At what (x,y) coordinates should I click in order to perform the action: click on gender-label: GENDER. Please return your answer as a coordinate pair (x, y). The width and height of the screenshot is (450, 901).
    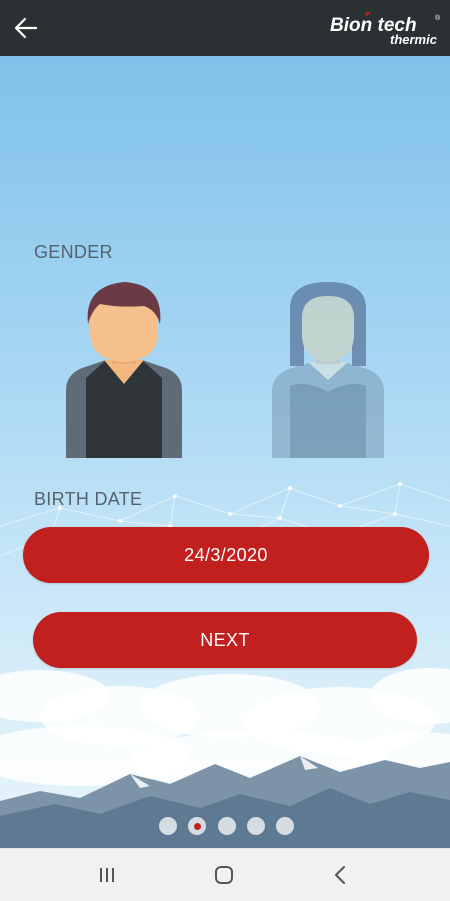
    Looking at the image, I should click on (73, 252).